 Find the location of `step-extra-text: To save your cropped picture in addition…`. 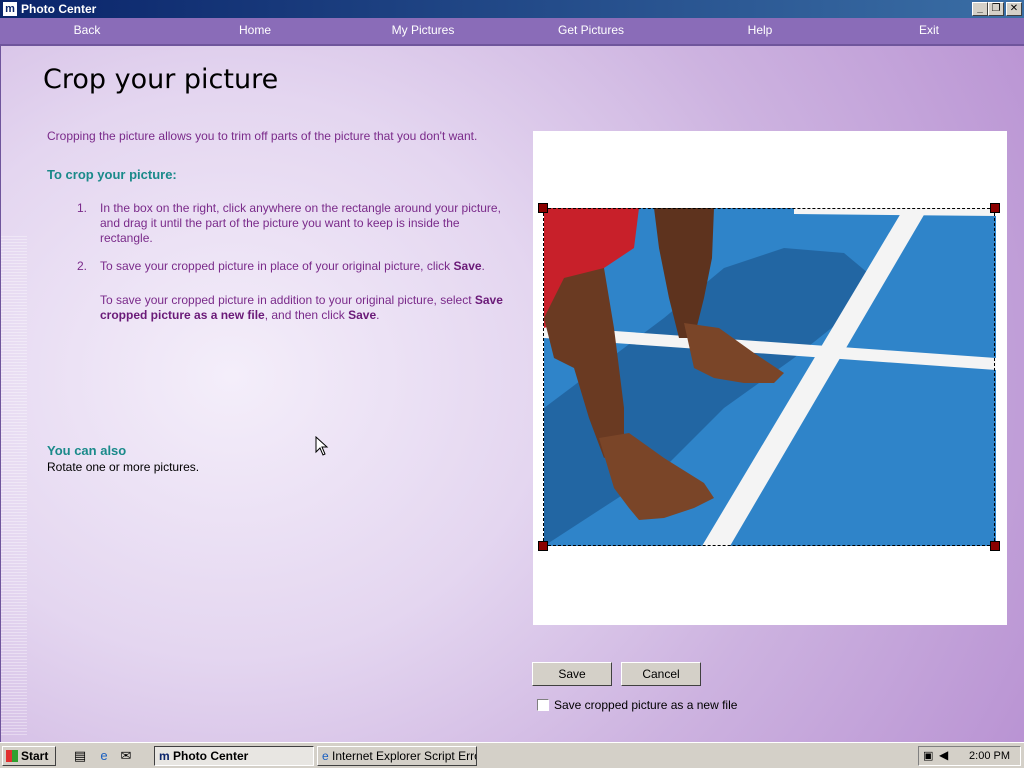

step-extra-text: To save your cropped picture in addition… is located at coordinates (301, 307).